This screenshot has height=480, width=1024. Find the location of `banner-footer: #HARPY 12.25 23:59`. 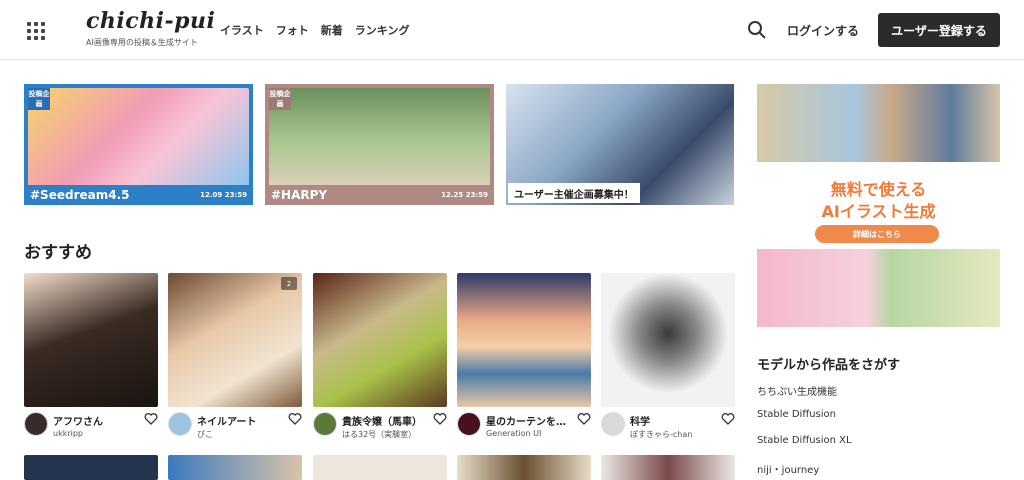

banner-footer: #HARPY 12.25 23:59 is located at coordinates (379, 195).